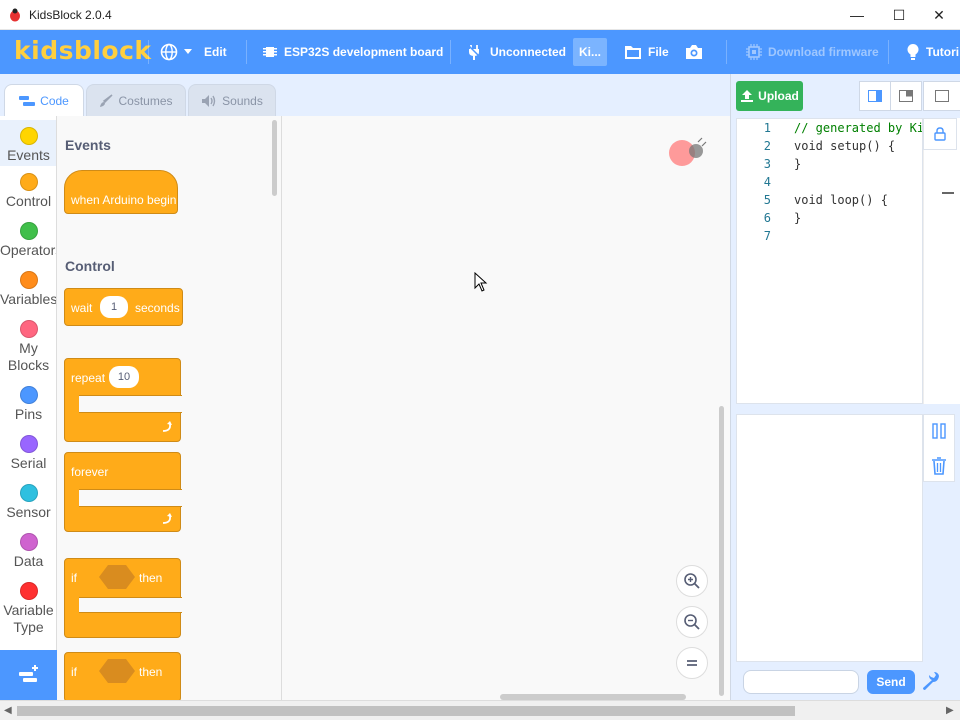  What do you see at coordinates (151, 672) in the screenshot?
I see `then2-label: then` at bounding box center [151, 672].